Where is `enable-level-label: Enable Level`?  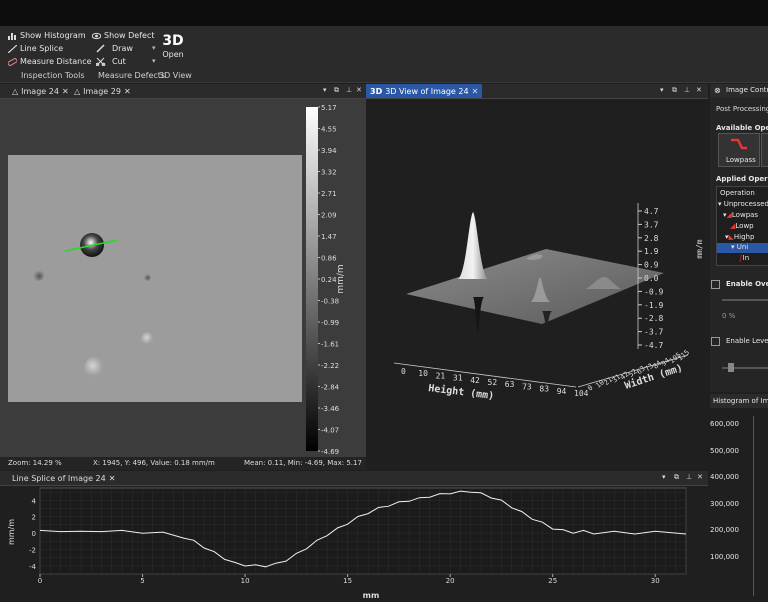
enable-level-label: Enable Level is located at coordinates (747, 341).